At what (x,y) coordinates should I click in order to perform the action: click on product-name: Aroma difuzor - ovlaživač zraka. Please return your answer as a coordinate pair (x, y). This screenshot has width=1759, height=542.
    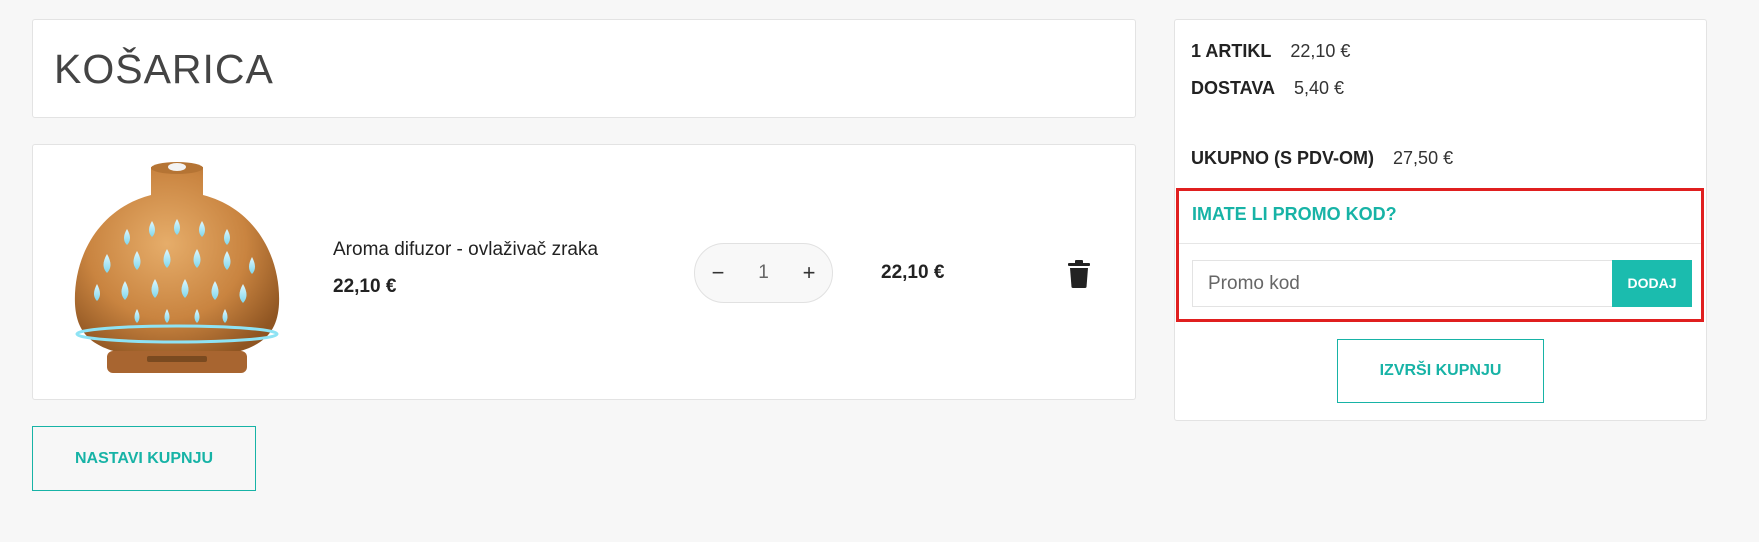
    Looking at the image, I should click on (465, 250).